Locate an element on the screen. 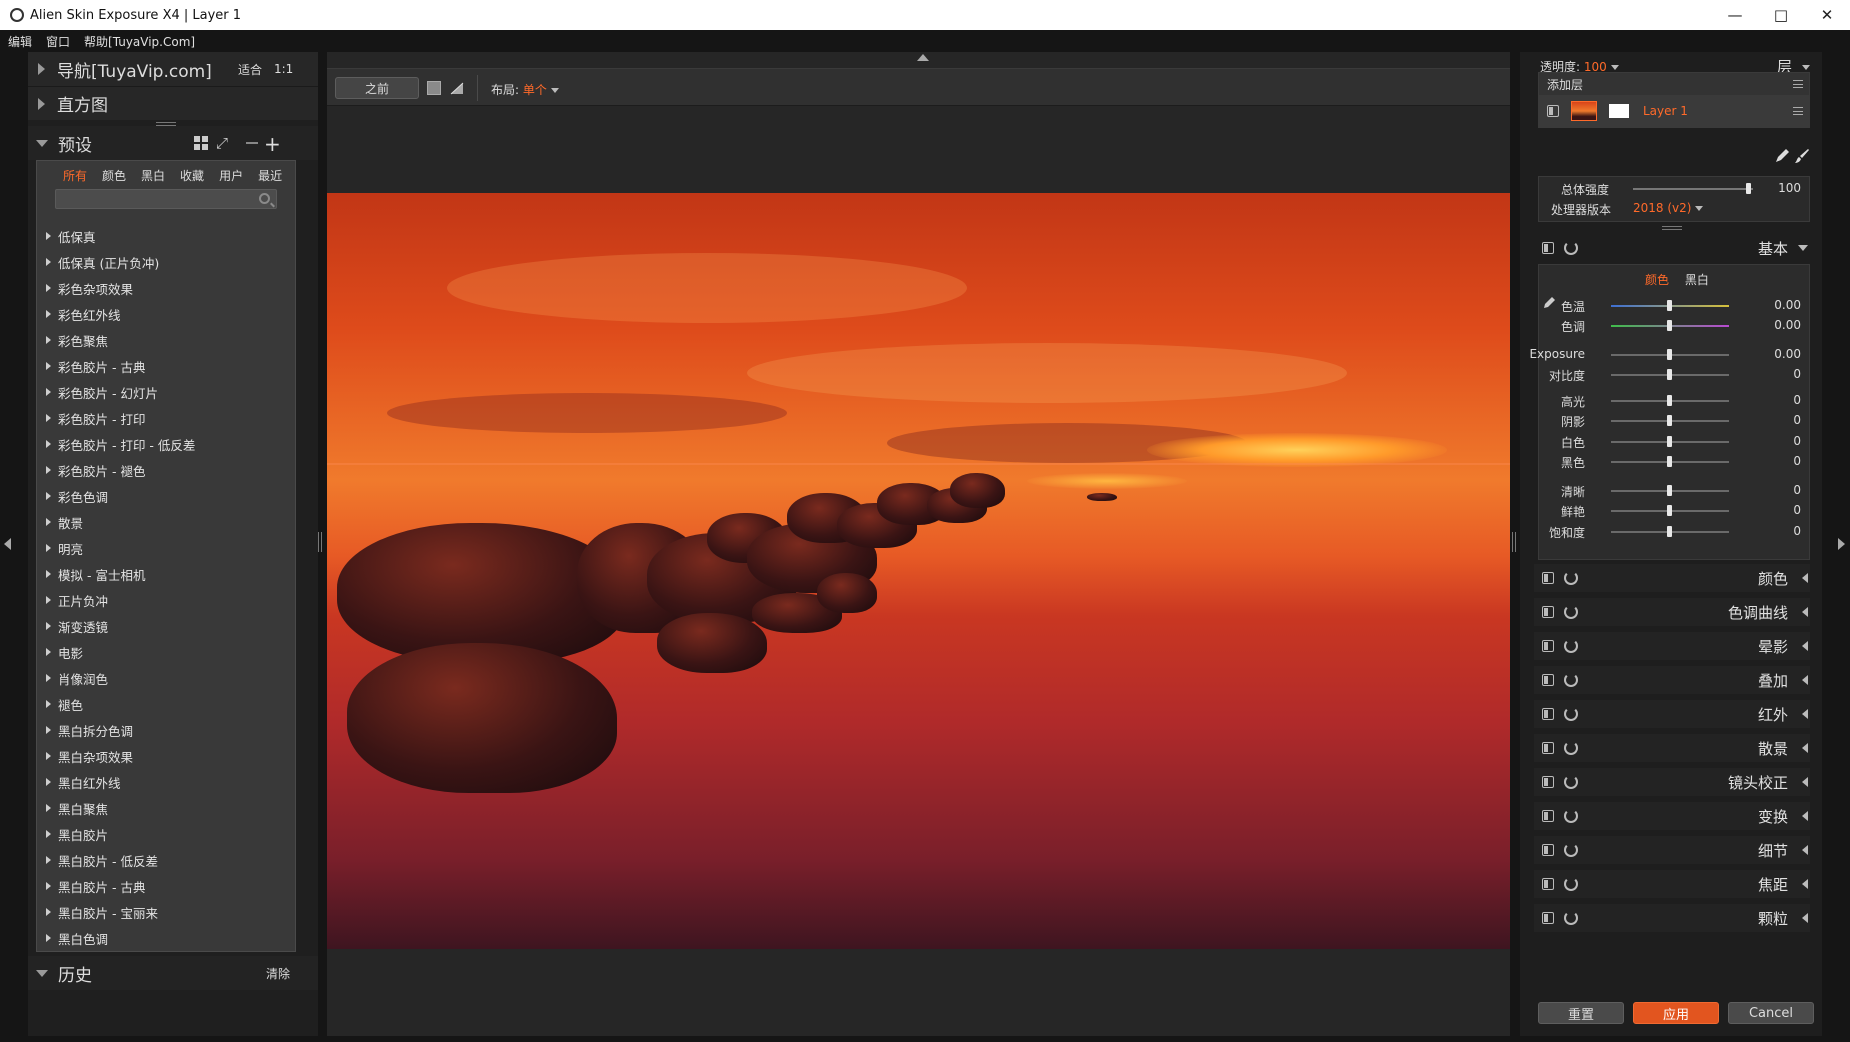 This screenshot has width=1850, height=1042. basic-tab-bw: 黑白 is located at coordinates (1697, 280).